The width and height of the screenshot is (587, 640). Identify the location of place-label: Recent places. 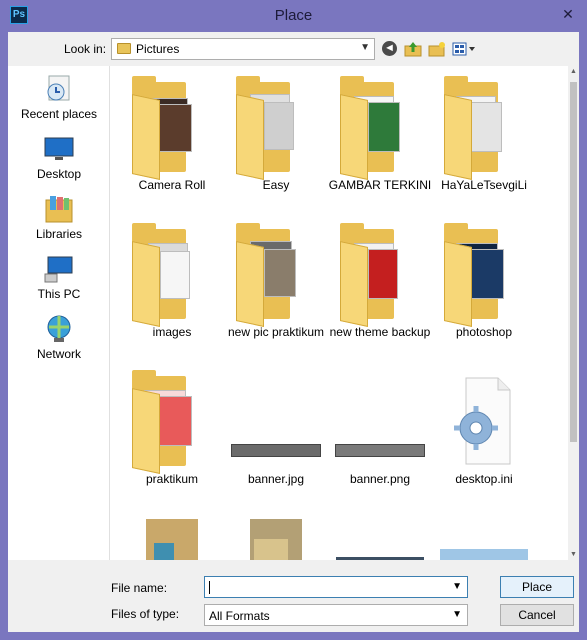
(59, 114).